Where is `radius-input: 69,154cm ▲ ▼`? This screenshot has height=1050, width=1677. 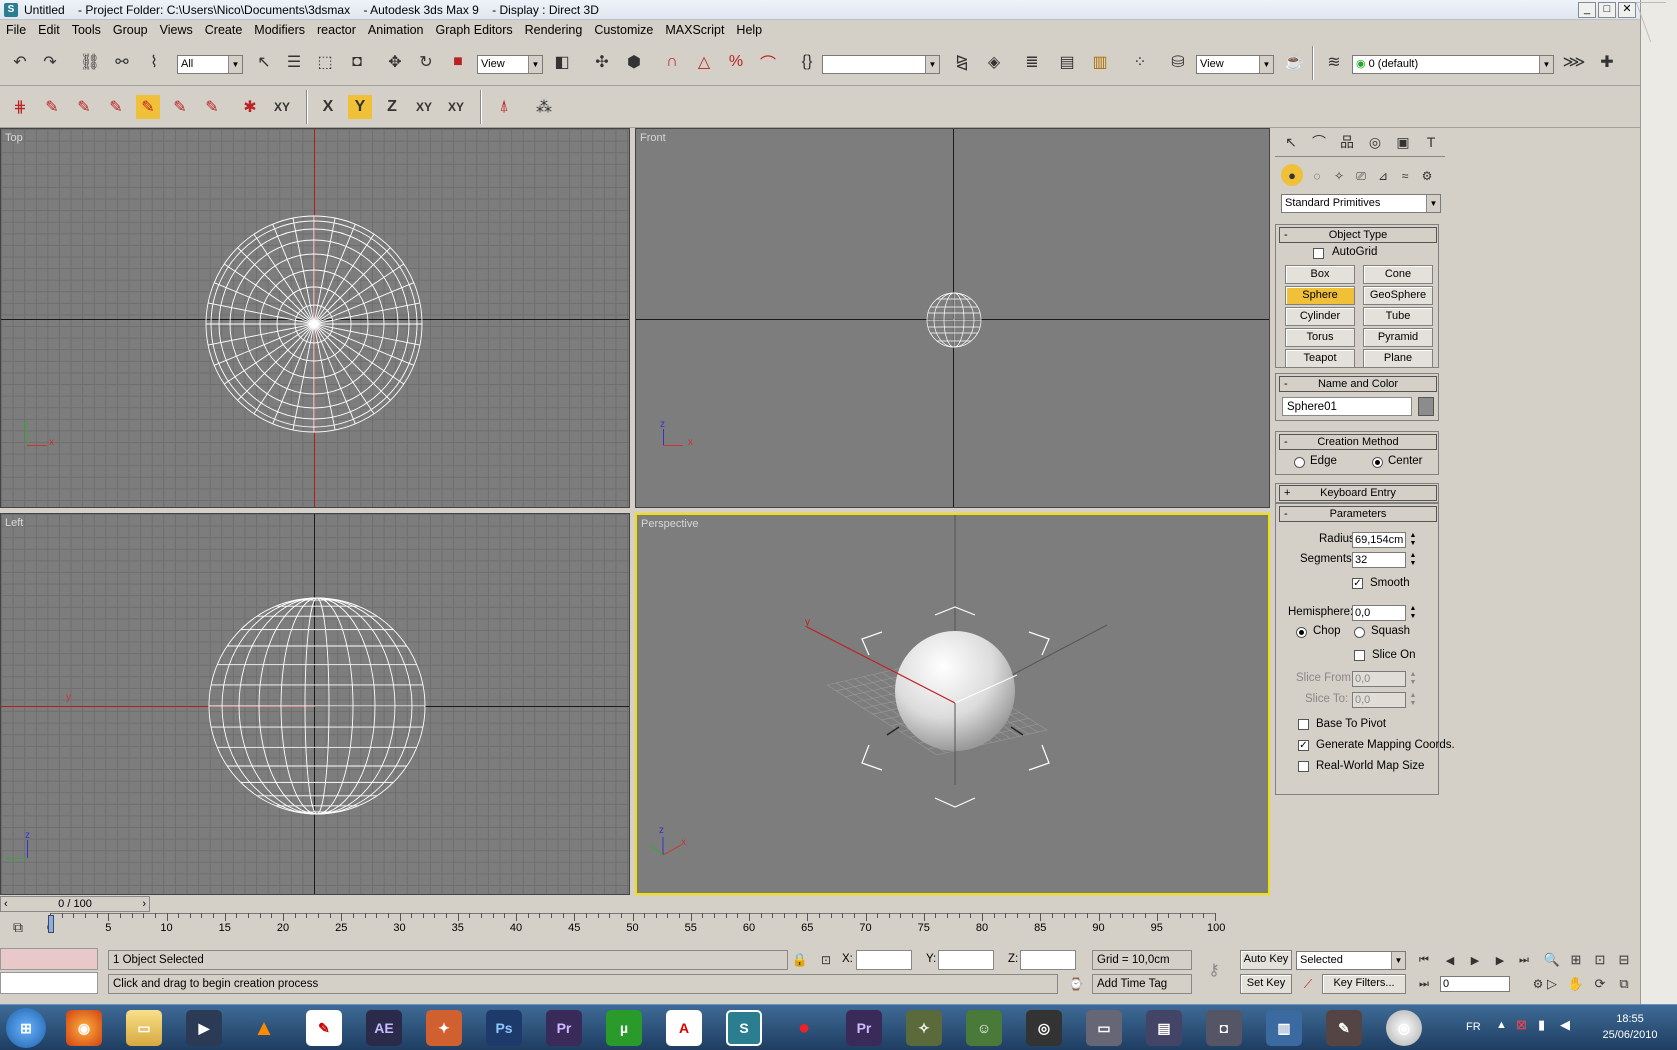 radius-input: 69,154cm ▲ ▼ is located at coordinates (1384, 540).